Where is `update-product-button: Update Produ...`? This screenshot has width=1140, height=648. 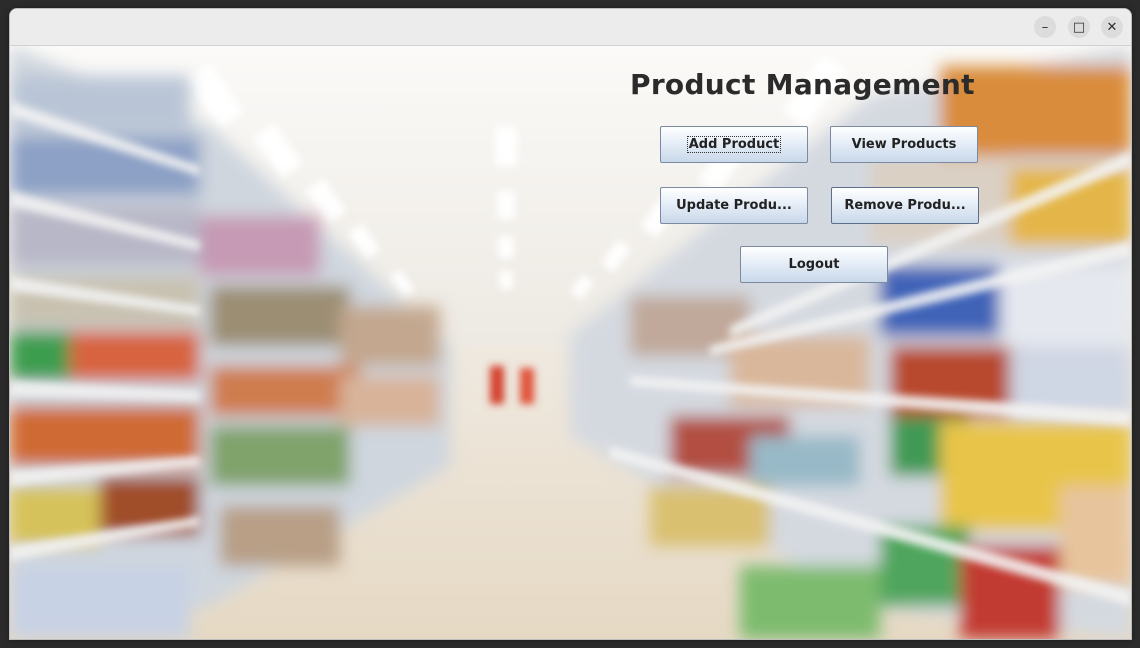
update-product-button: Update Produ... is located at coordinates (734, 205).